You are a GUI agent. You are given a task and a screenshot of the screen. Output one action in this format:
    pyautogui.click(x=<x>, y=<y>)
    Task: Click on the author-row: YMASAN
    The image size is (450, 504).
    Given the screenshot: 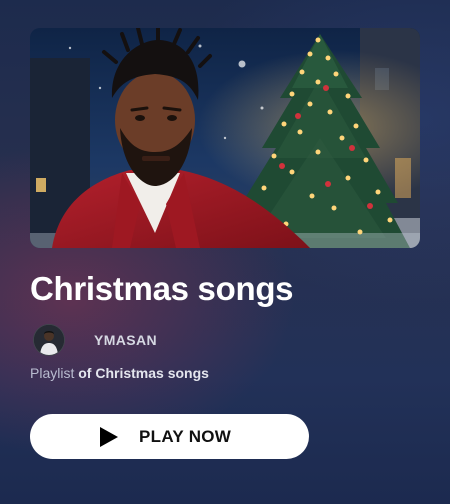 What is the action you would take?
    pyautogui.click(x=95, y=340)
    